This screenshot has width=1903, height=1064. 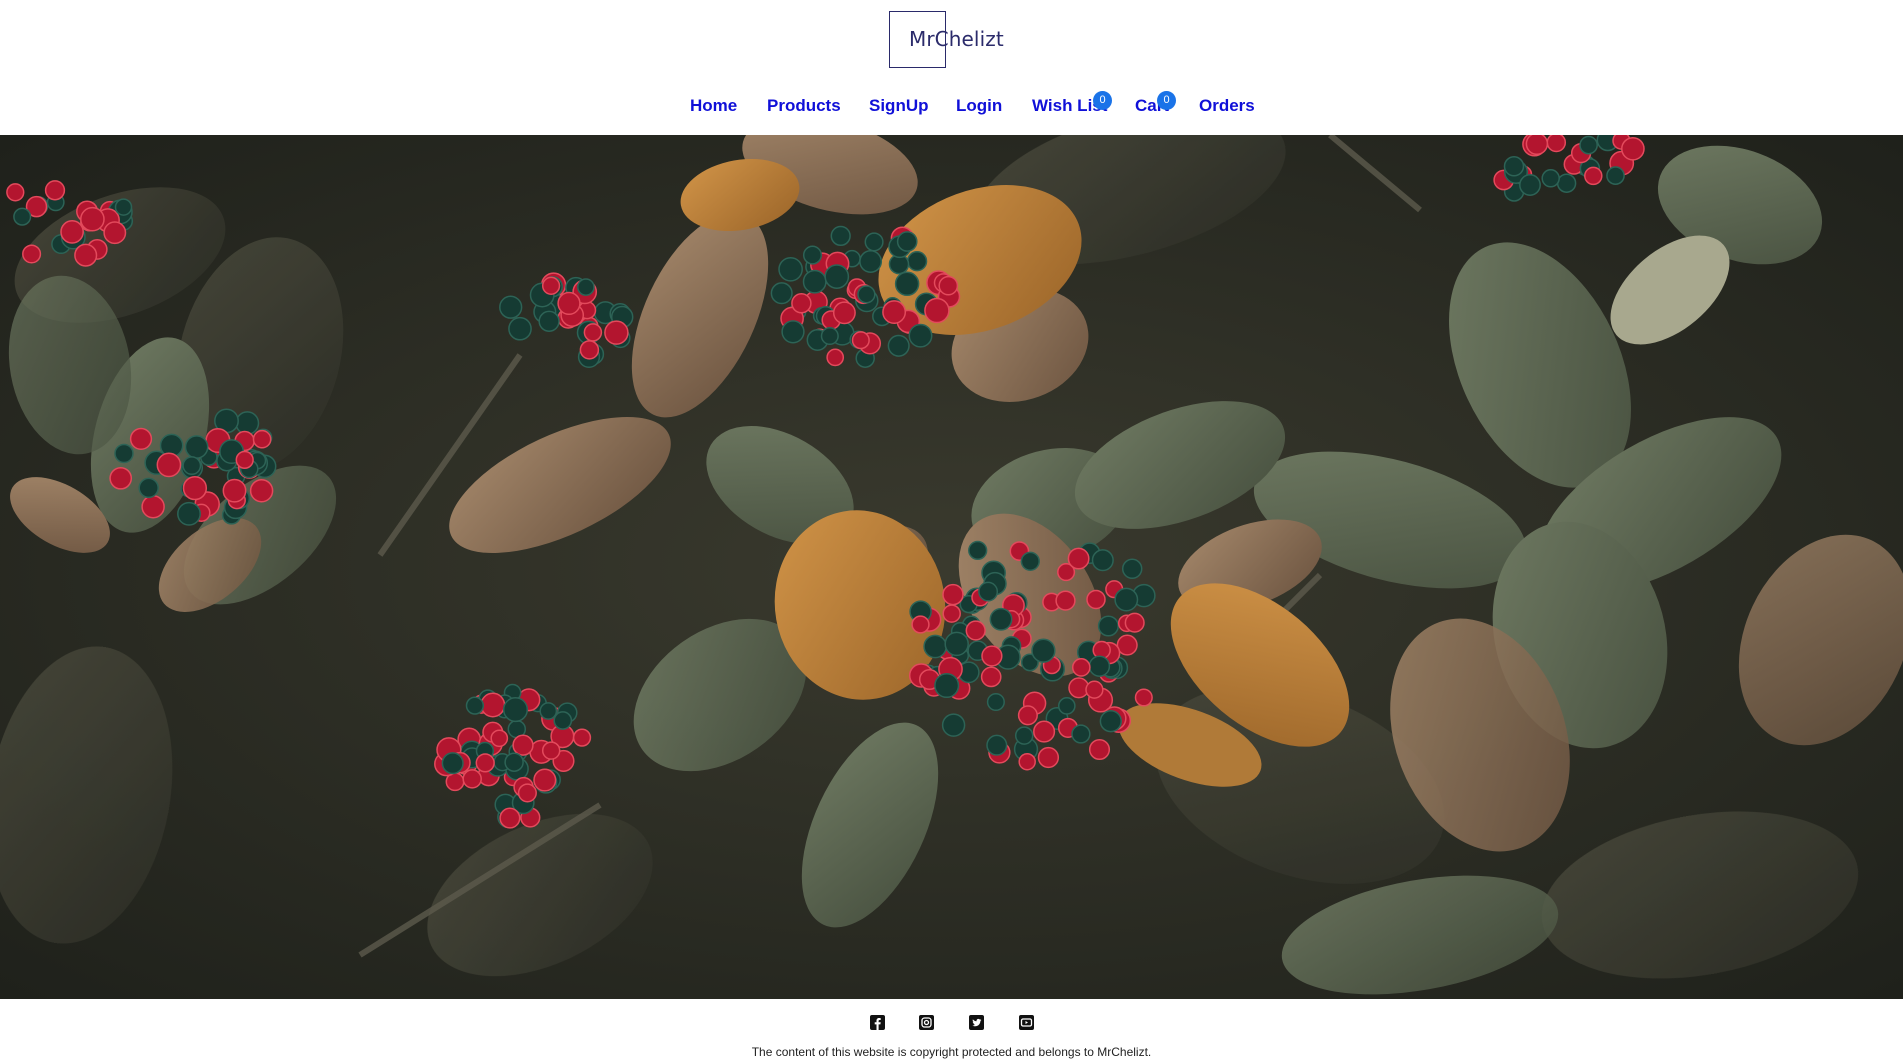 I want to click on logo-text: MrChelizt, so click(x=956, y=39).